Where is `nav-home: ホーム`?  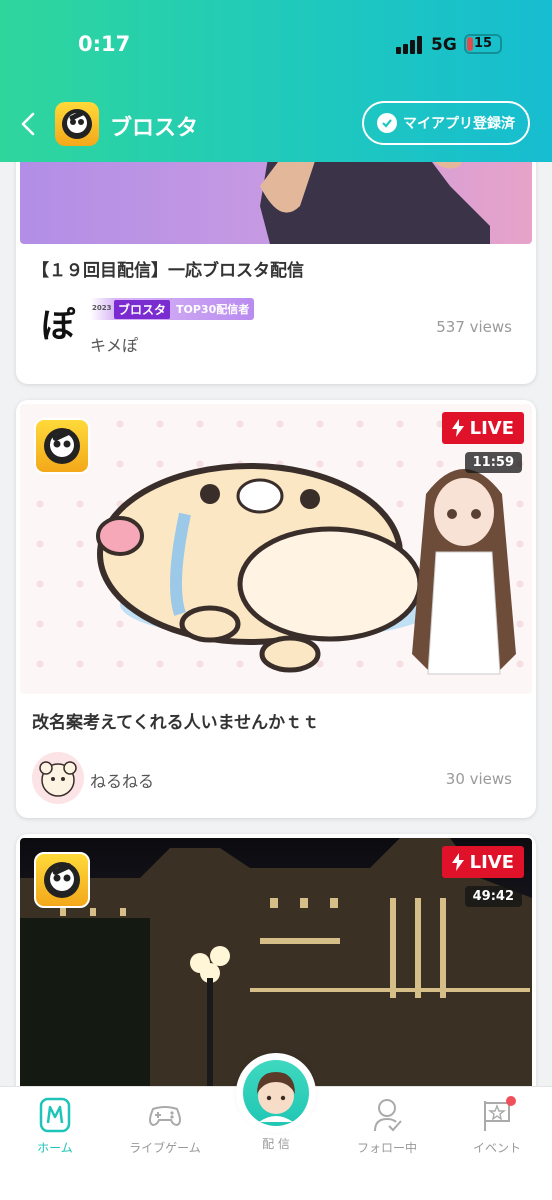
nav-home: ホーム is located at coordinates (55, 1125).